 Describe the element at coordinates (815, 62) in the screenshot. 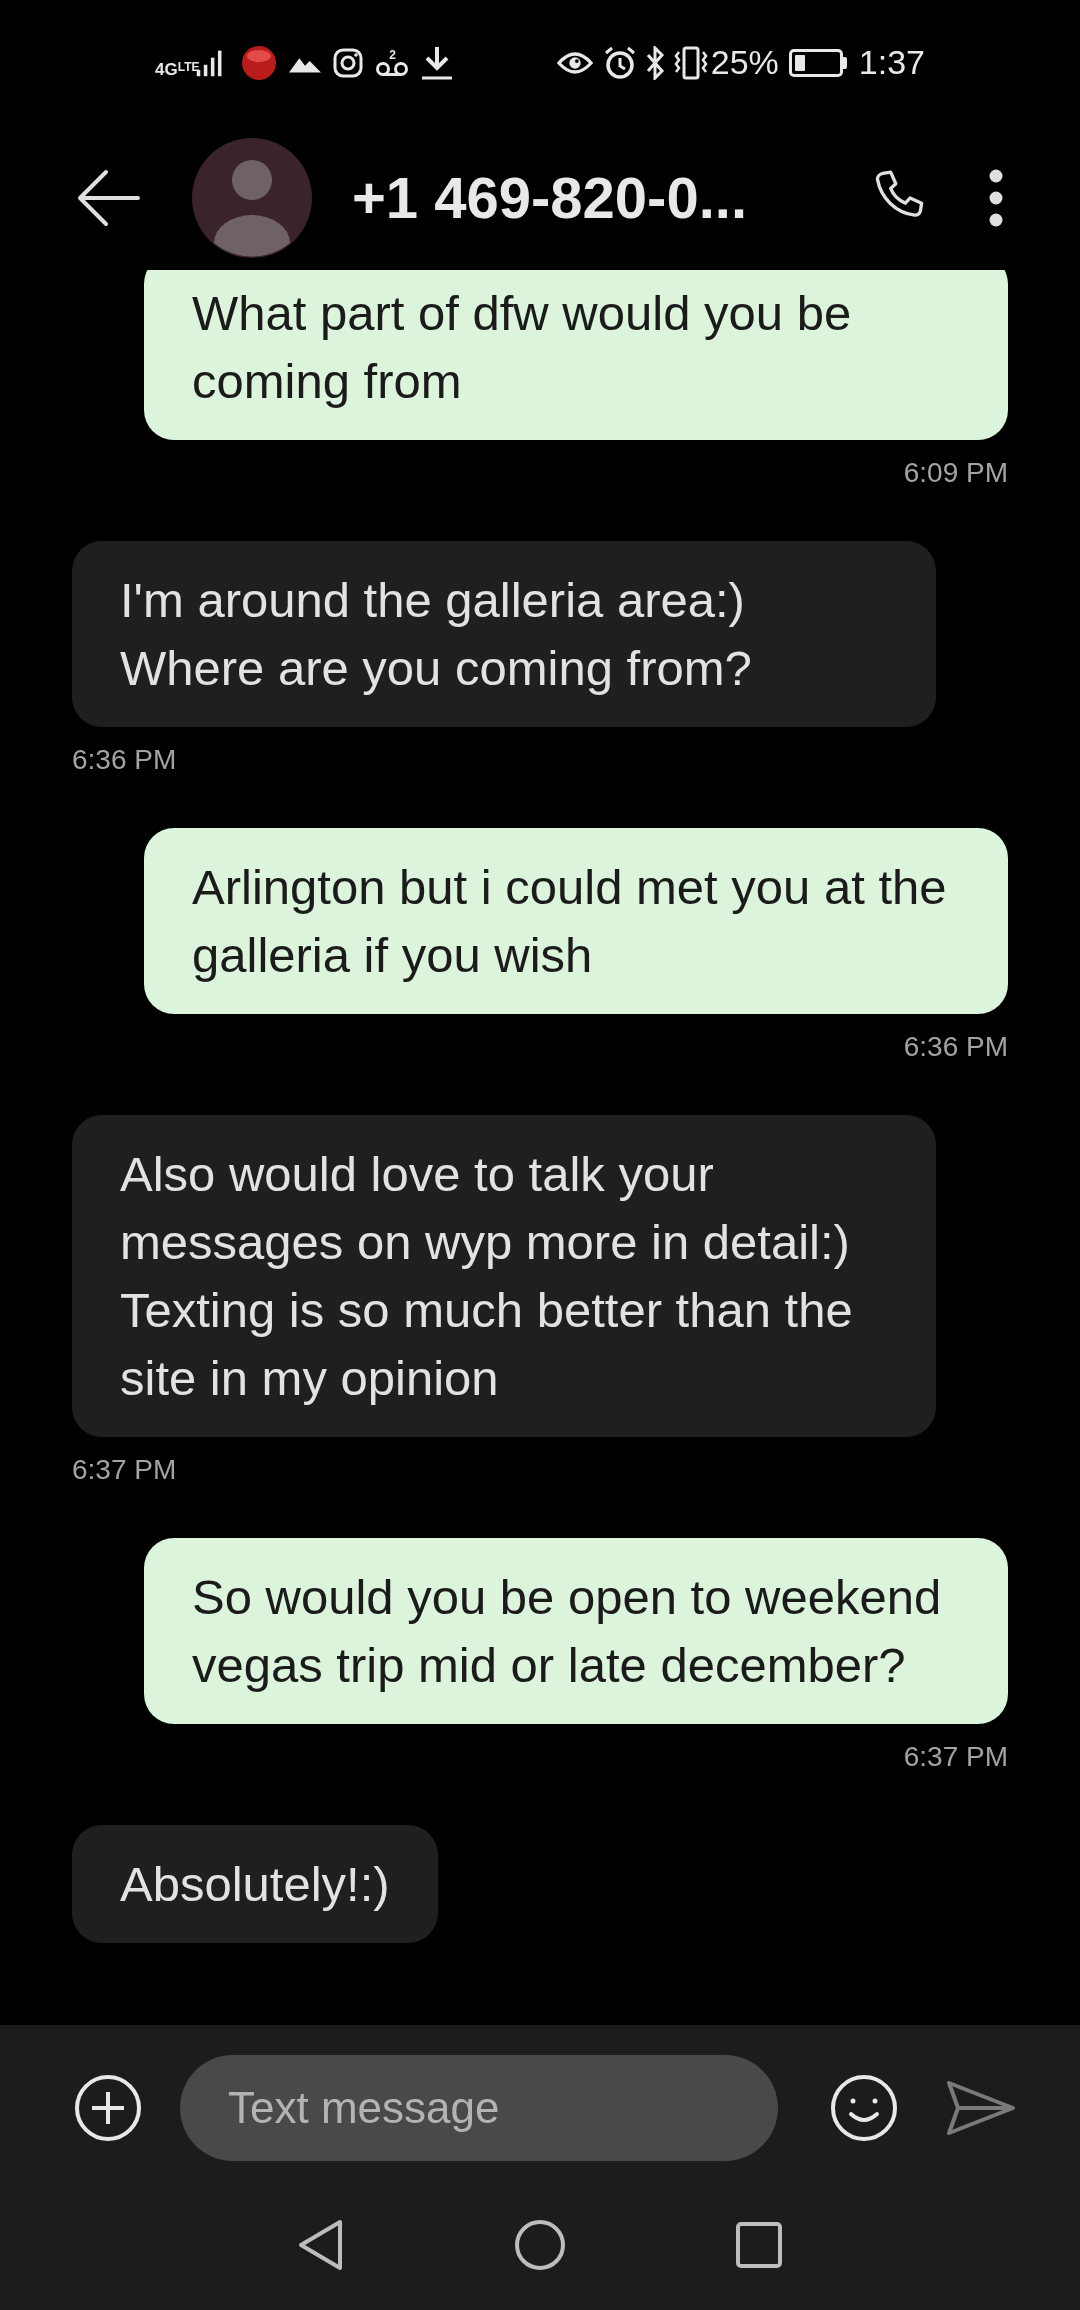

I see `battery-icon` at that location.